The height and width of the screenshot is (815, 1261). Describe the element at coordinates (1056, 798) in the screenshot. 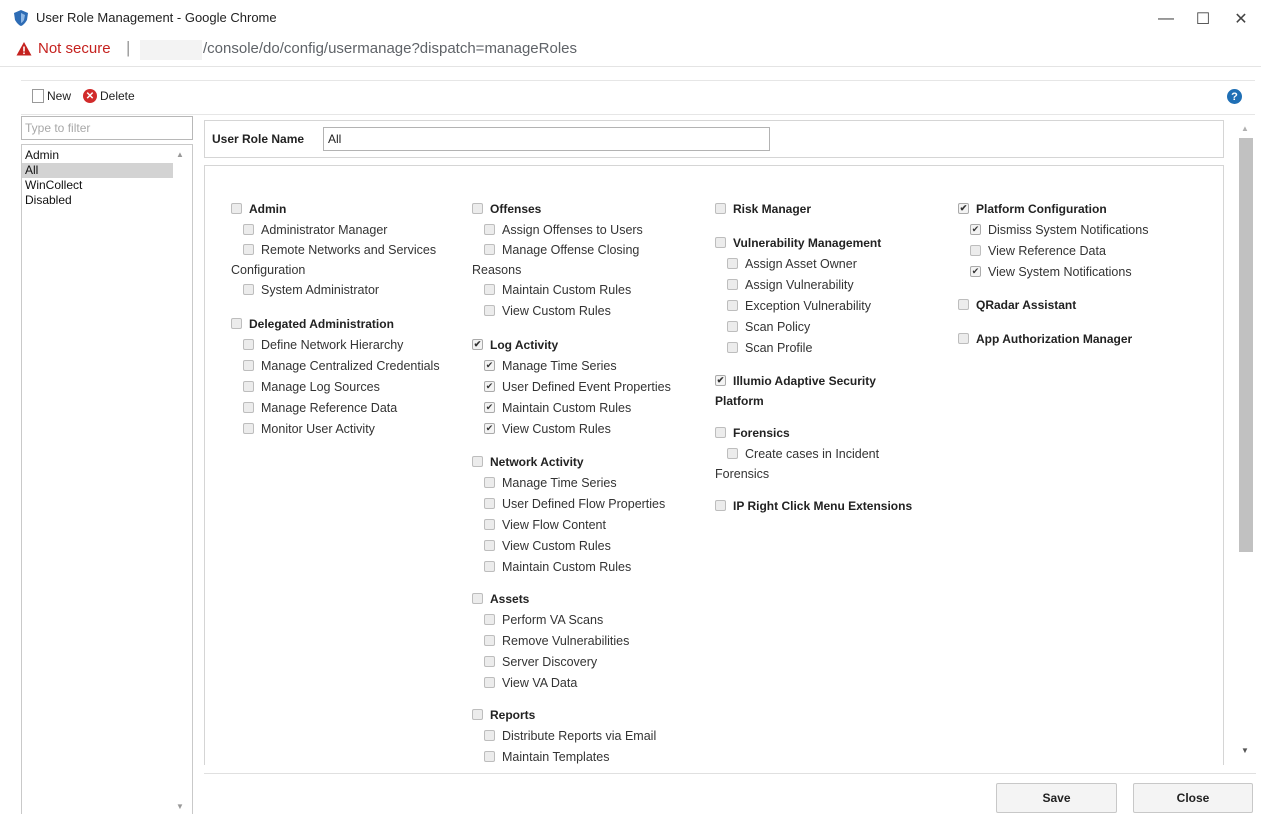

I see `save-button: Save` at that location.